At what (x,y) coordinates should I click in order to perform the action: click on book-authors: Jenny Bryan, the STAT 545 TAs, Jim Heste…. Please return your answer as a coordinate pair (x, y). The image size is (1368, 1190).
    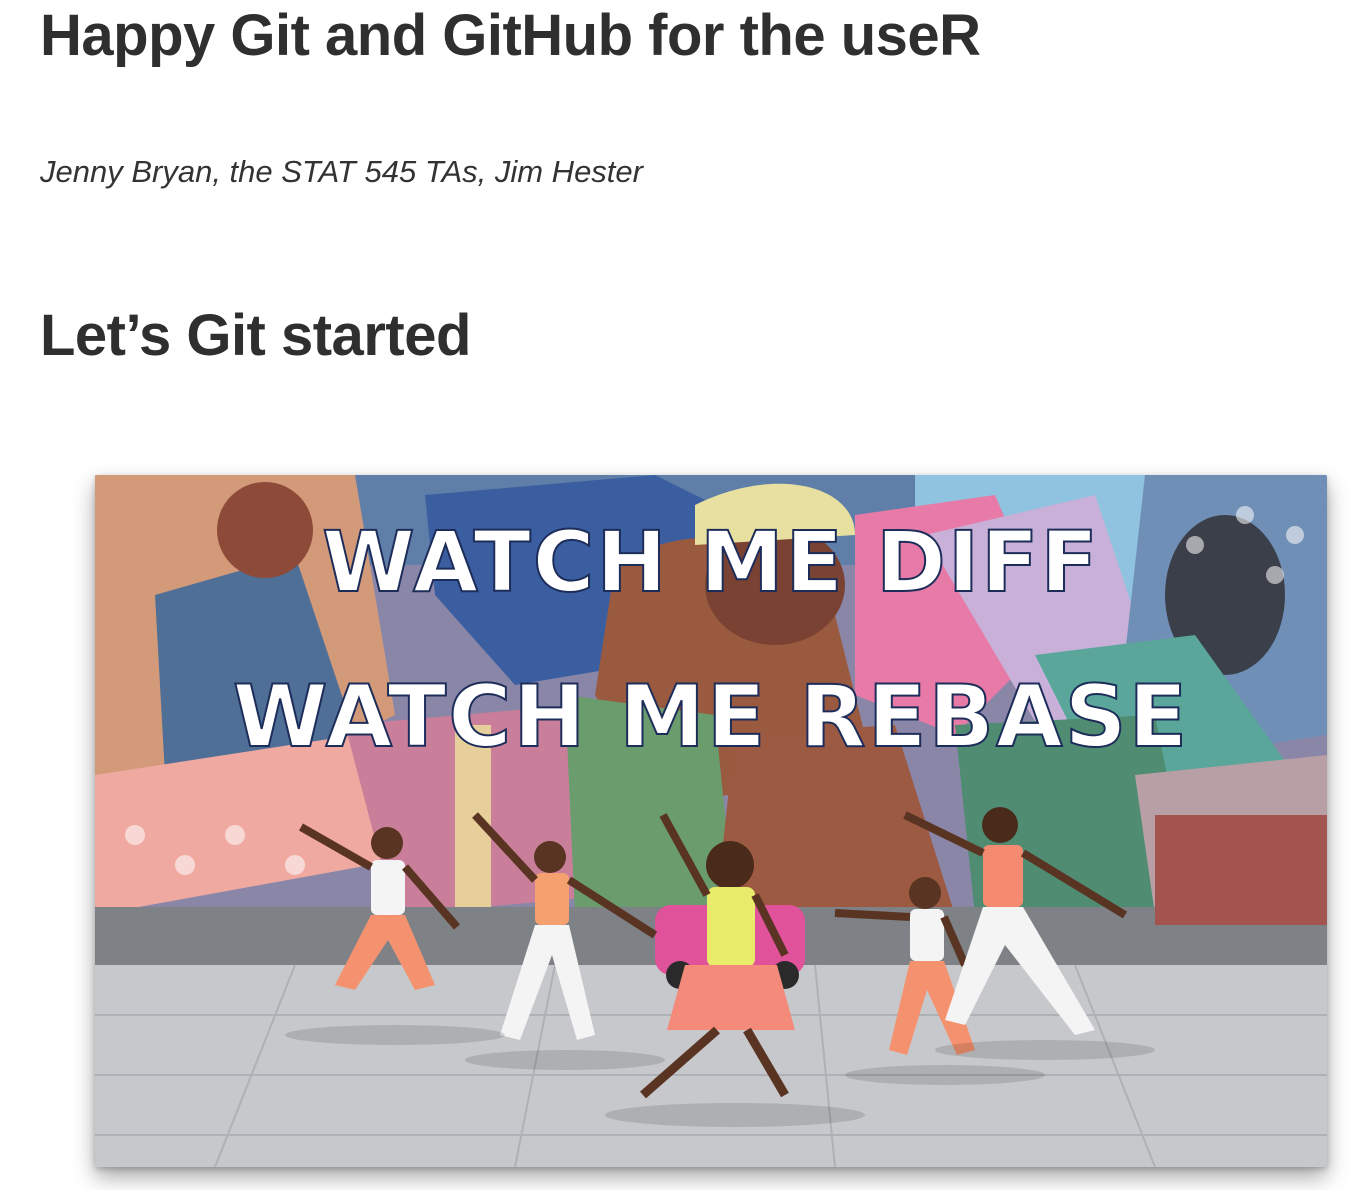
    Looking at the image, I should click on (341, 171).